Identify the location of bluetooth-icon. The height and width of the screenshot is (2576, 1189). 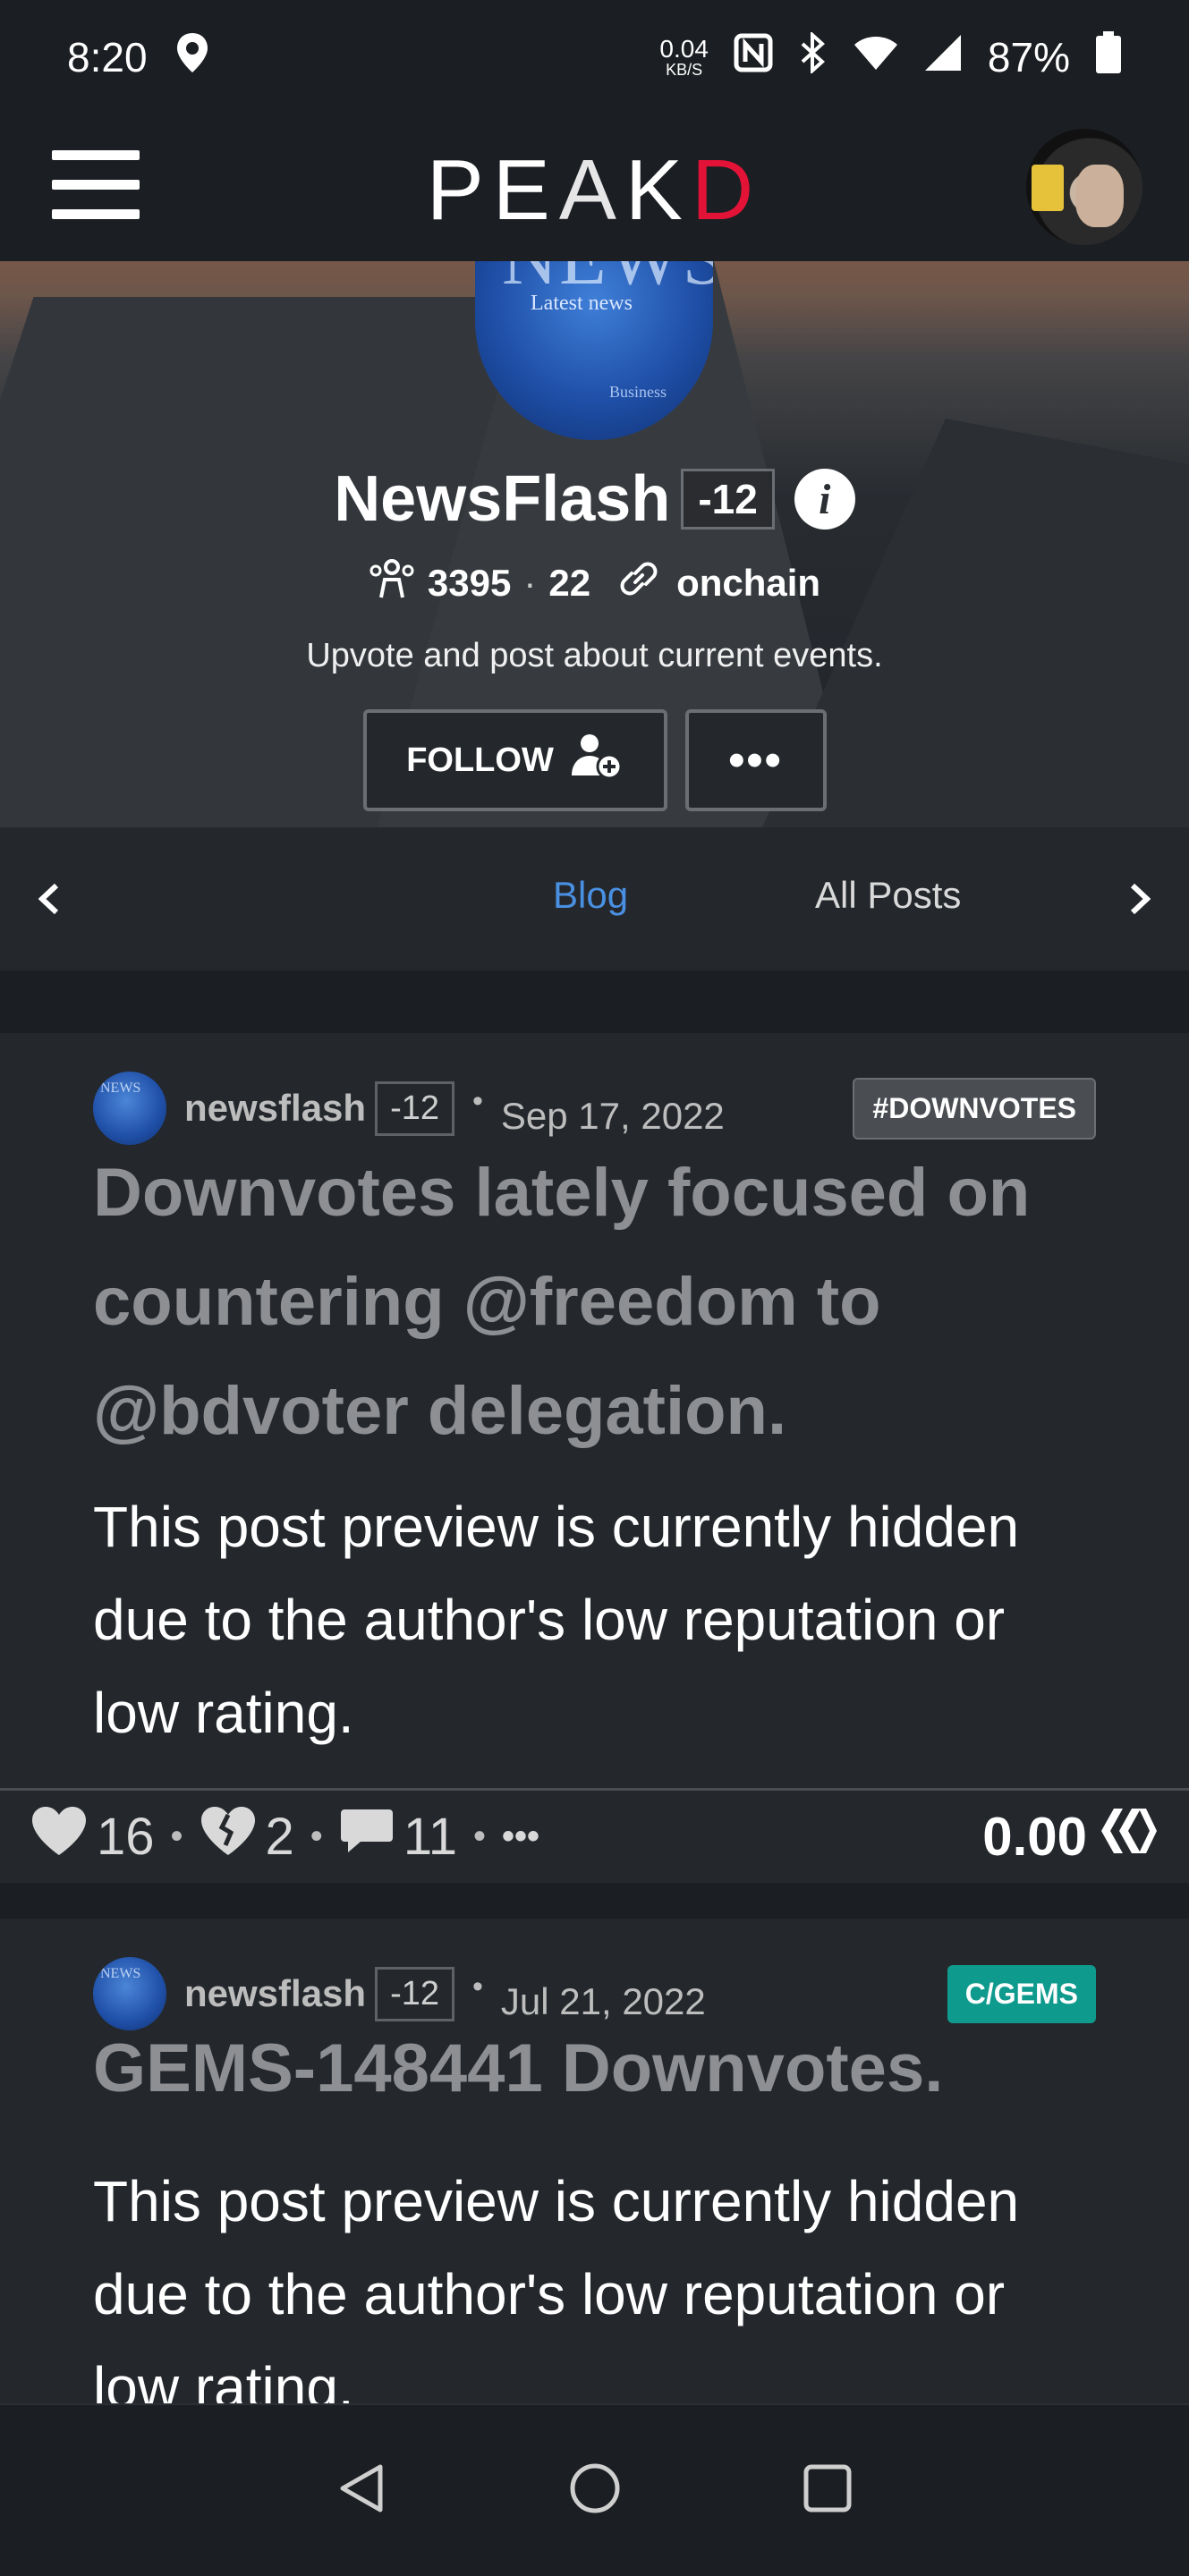
(813, 56).